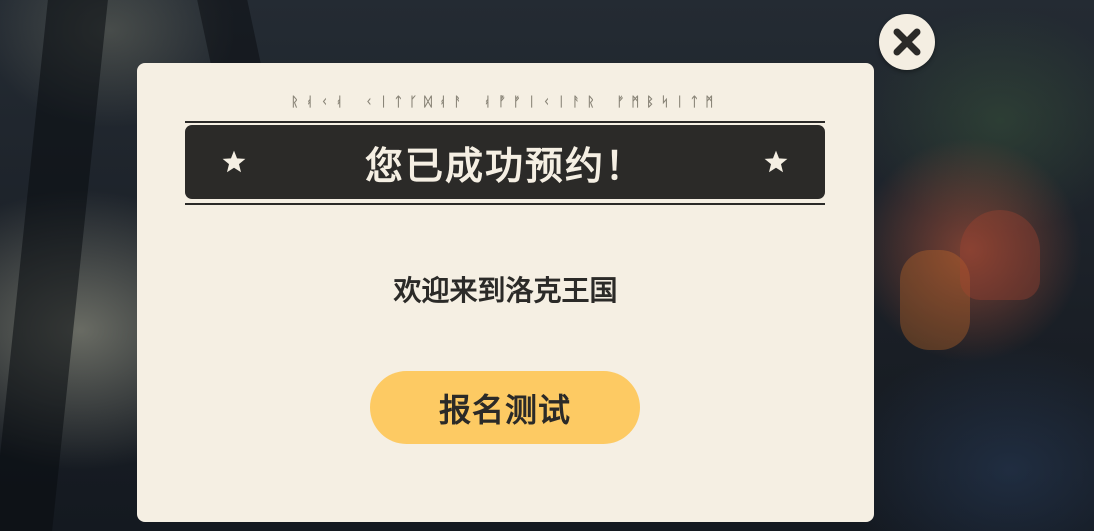  I want to click on tree-trunk, so click(54, 265).